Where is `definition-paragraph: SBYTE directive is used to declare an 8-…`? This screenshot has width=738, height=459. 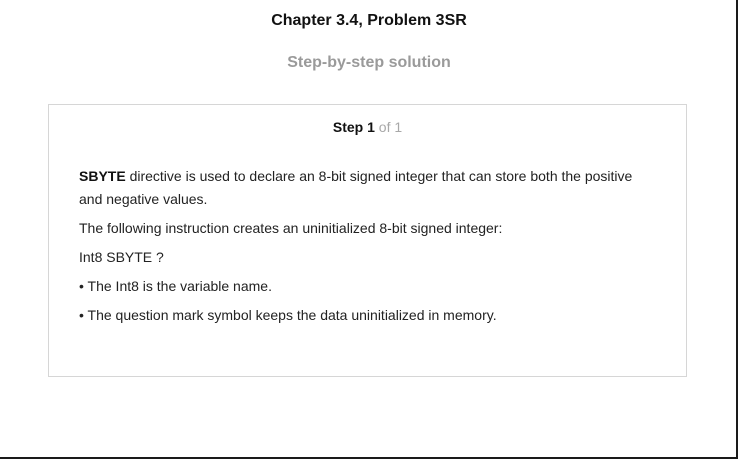 definition-paragraph: SBYTE directive is used to declare an 8-… is located at coordinates (369, 188).